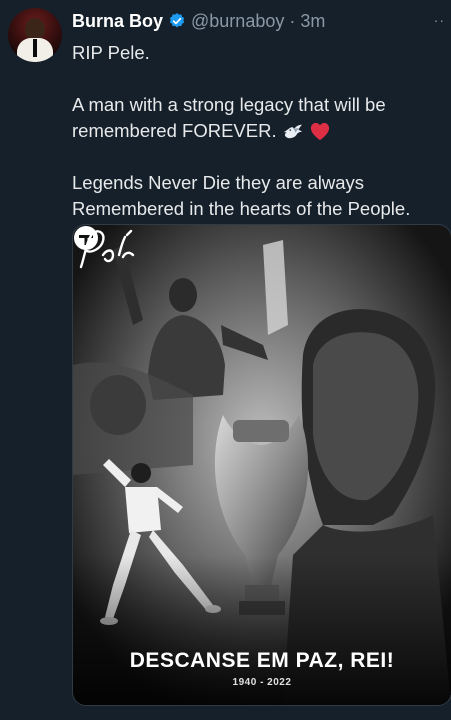 Image resolution: width=451 pixels, height=720 pixels. Describe the element at coordinates (229, 104) in the screenshot. I see `tweet-line: A man with a strong legacy that will be` at that location.